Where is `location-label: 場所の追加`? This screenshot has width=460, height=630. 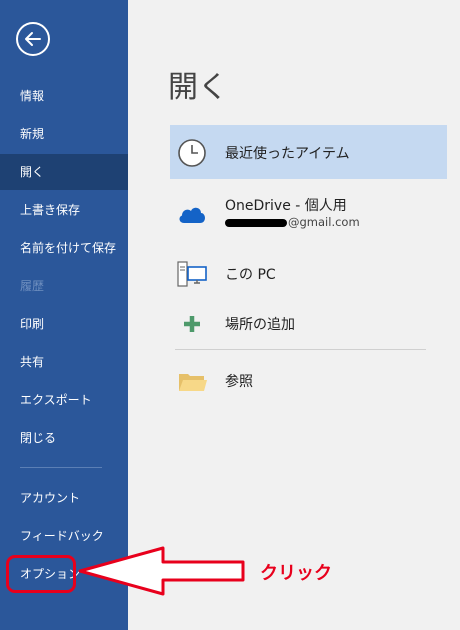
location-label: 場所の追加 is located at coordinates (260, 325).